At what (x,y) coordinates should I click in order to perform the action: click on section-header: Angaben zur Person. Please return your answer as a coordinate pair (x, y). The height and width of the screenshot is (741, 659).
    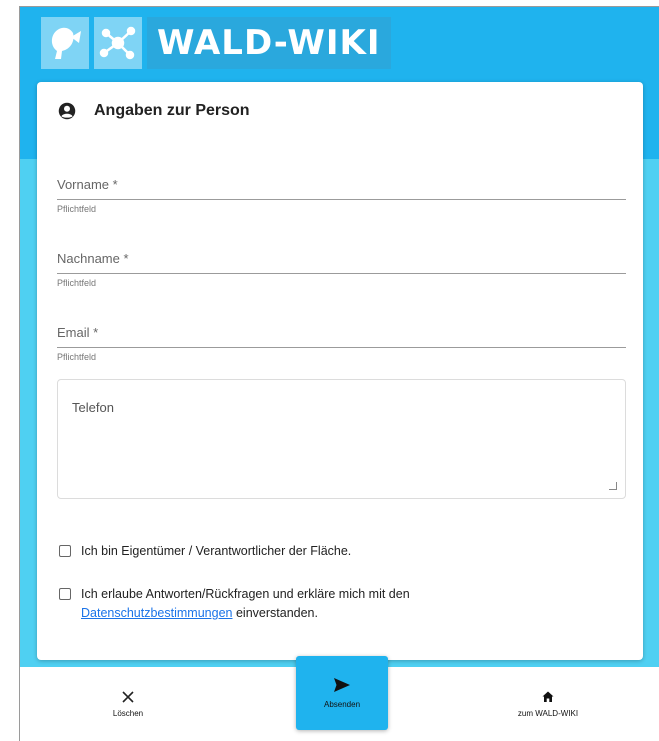
    Looking at the image, I should click on (154, 111).